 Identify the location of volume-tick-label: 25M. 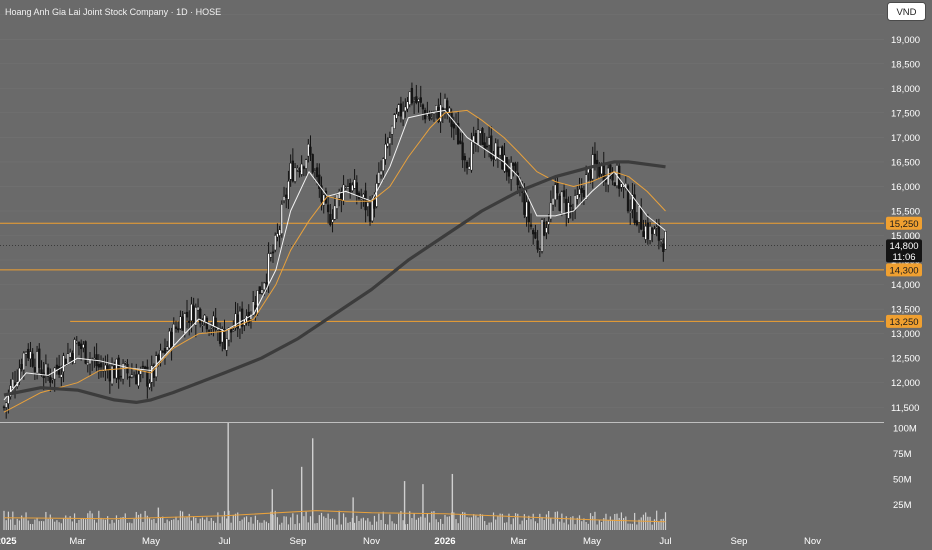
(902, 505).